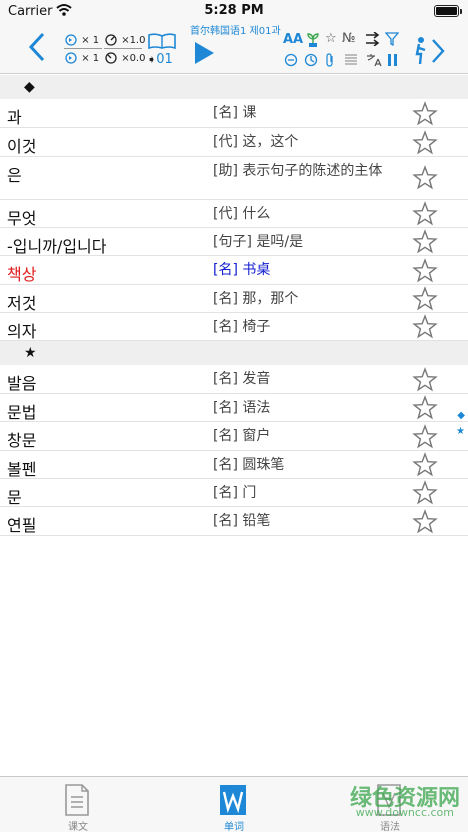 The image size is (468, 832). What do you see at coordinates (22, 331) in the screenshot?
I see `word-korean: 의자` at bounding box center [22, 331].